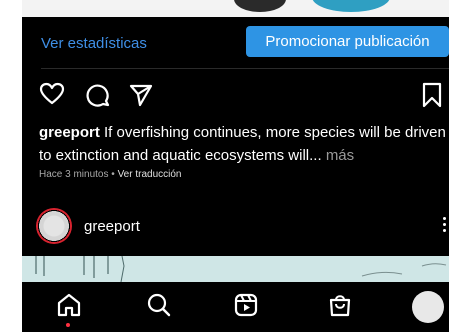 The image size is (471, 332). I want to click on bottom-navigation, so click(235, 307).